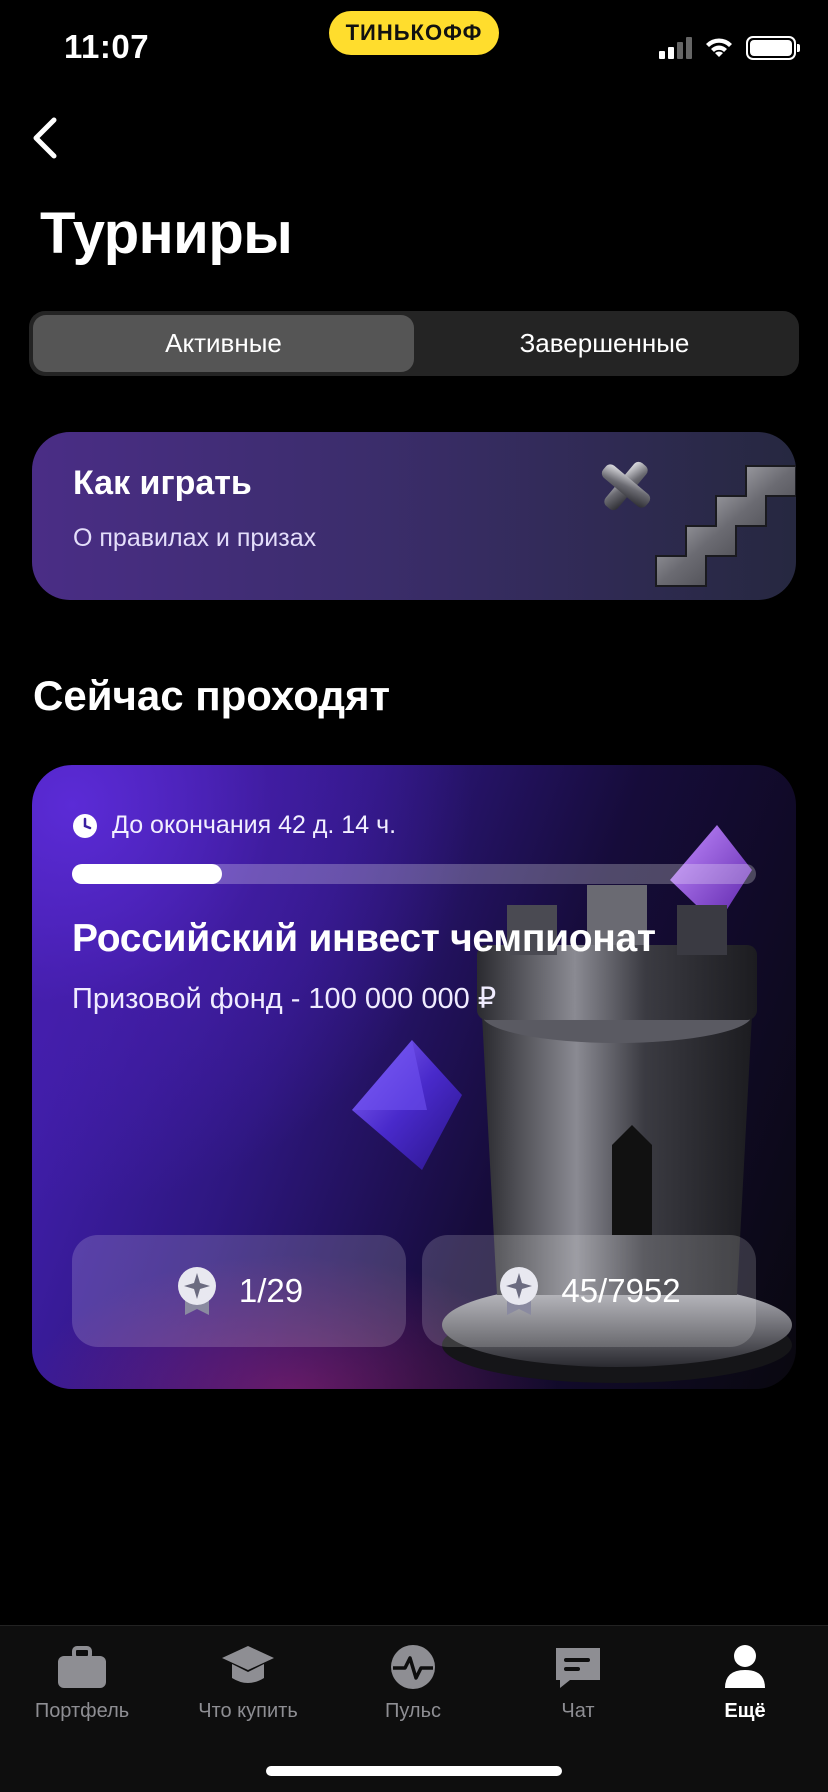 The image size is (828, 1792). I want to click on chevron-left-icon, so click(45, 138).